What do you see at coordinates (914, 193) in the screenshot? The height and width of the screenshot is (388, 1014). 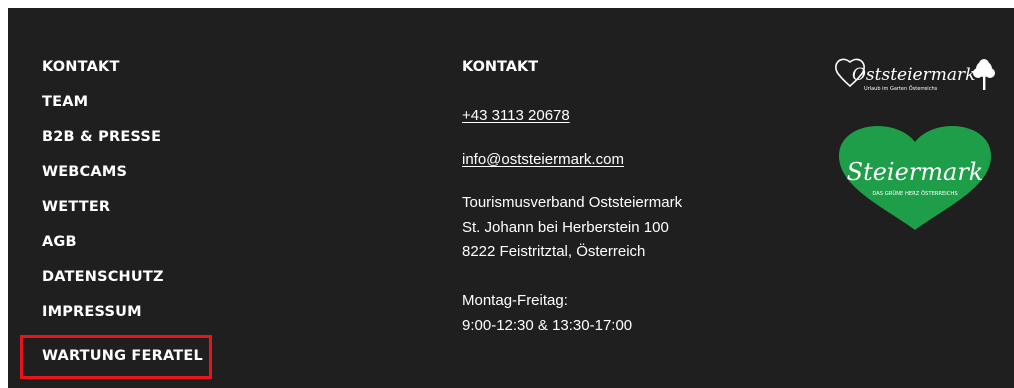 I see `steiermark-tagline: DAS GRÜNE HERZ ÖSTERREICHS` at bounding box center [914, 193].